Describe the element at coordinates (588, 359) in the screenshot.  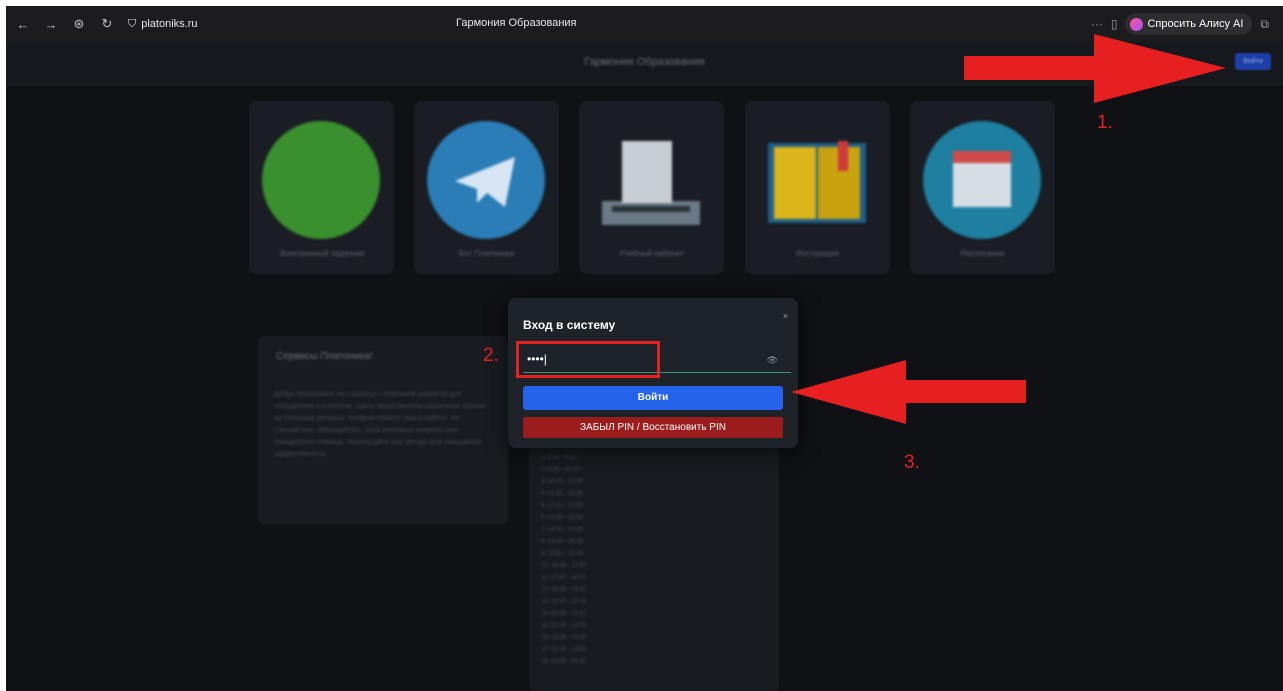
I see `highlight-pin-box` at that location.